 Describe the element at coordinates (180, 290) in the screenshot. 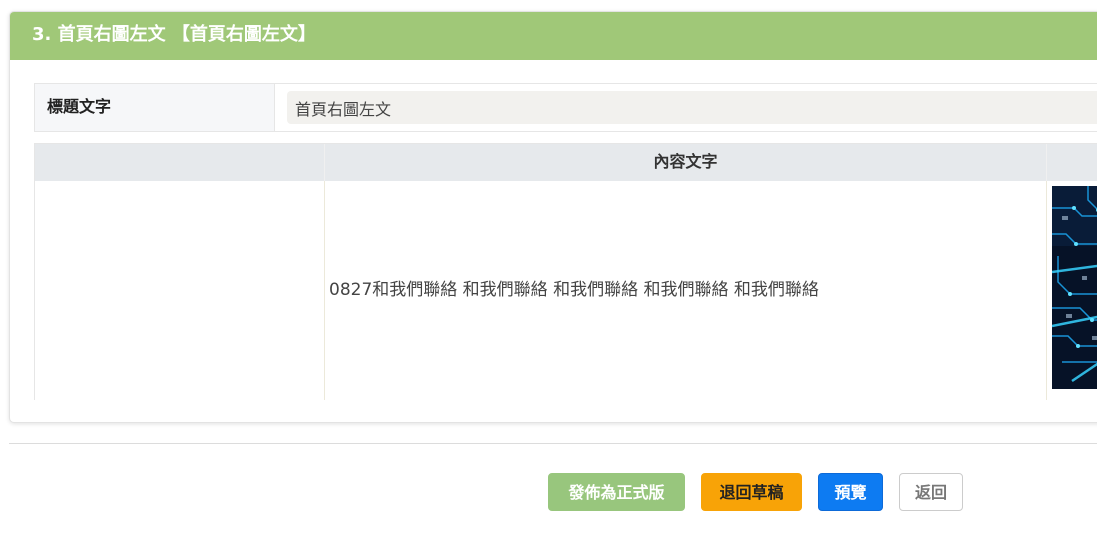

I see `table-cell-blank` at that location.